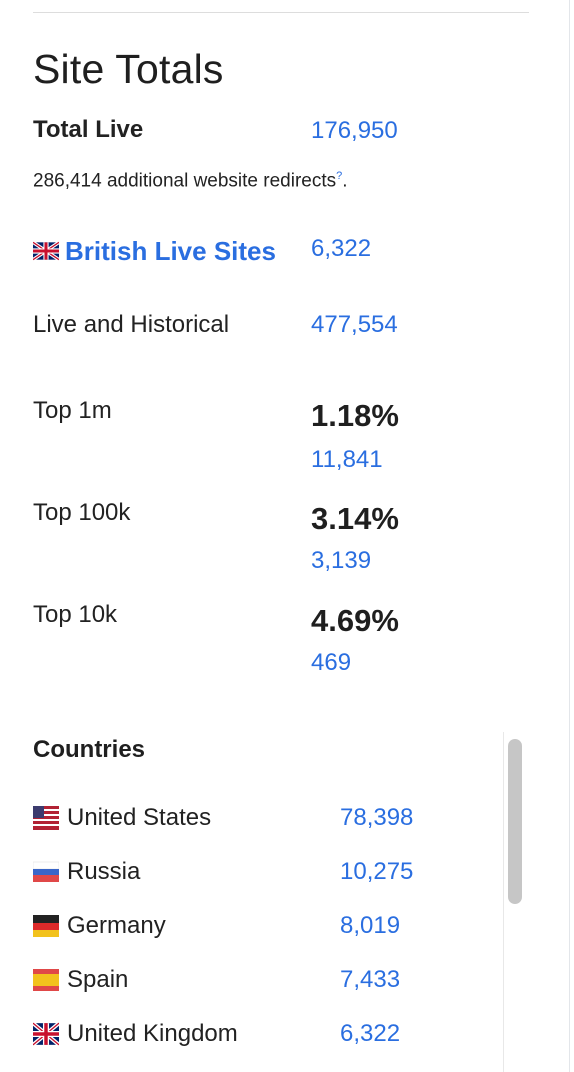 This screenshot has width=574, height=1072. I want to click on country-row-united-states: United States 78,398, so click(263, 818).